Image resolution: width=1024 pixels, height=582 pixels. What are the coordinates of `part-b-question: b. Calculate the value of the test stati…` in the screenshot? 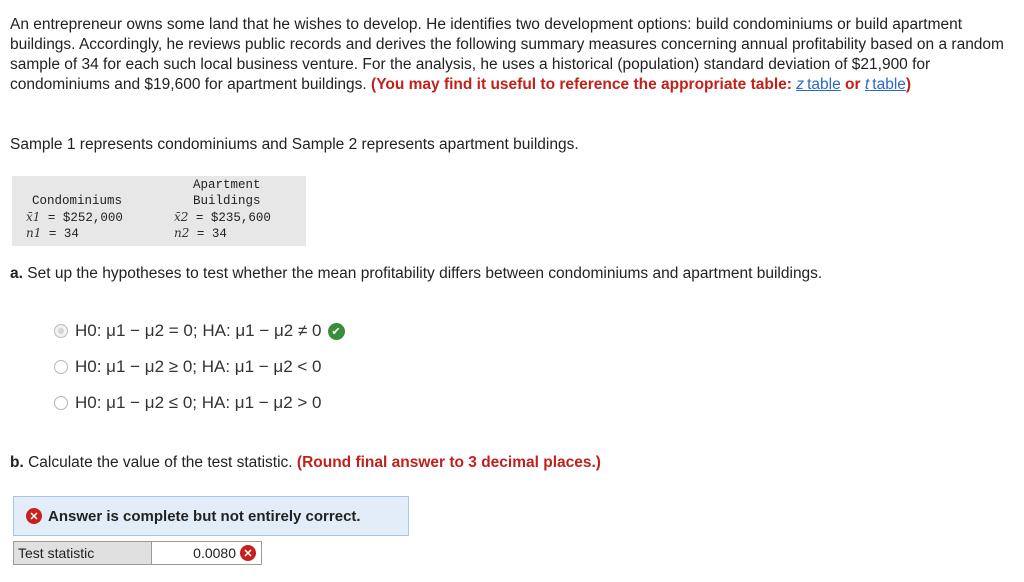 It's located at (305, 462).